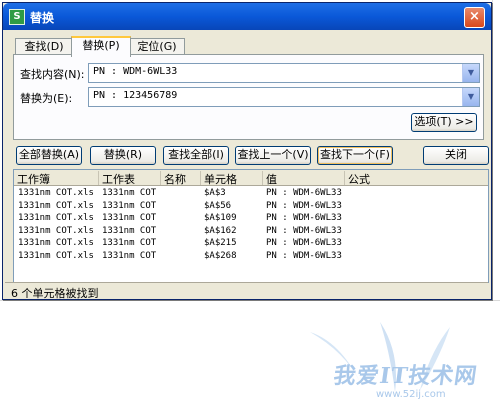 This screenshot has height=408, width=500. I want to click on cell-address: $A$215, so click(220, 243).